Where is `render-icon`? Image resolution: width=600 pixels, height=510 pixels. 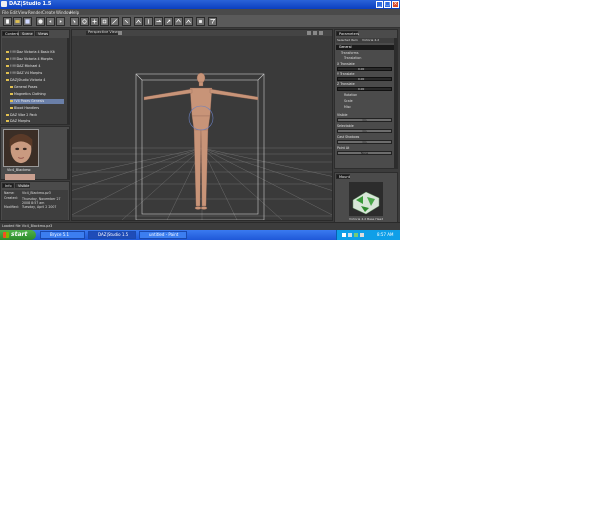
render-icon is located at coordinates (40, 21).